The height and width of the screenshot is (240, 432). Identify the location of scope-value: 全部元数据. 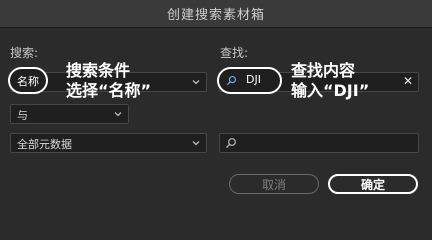
(44, 144).